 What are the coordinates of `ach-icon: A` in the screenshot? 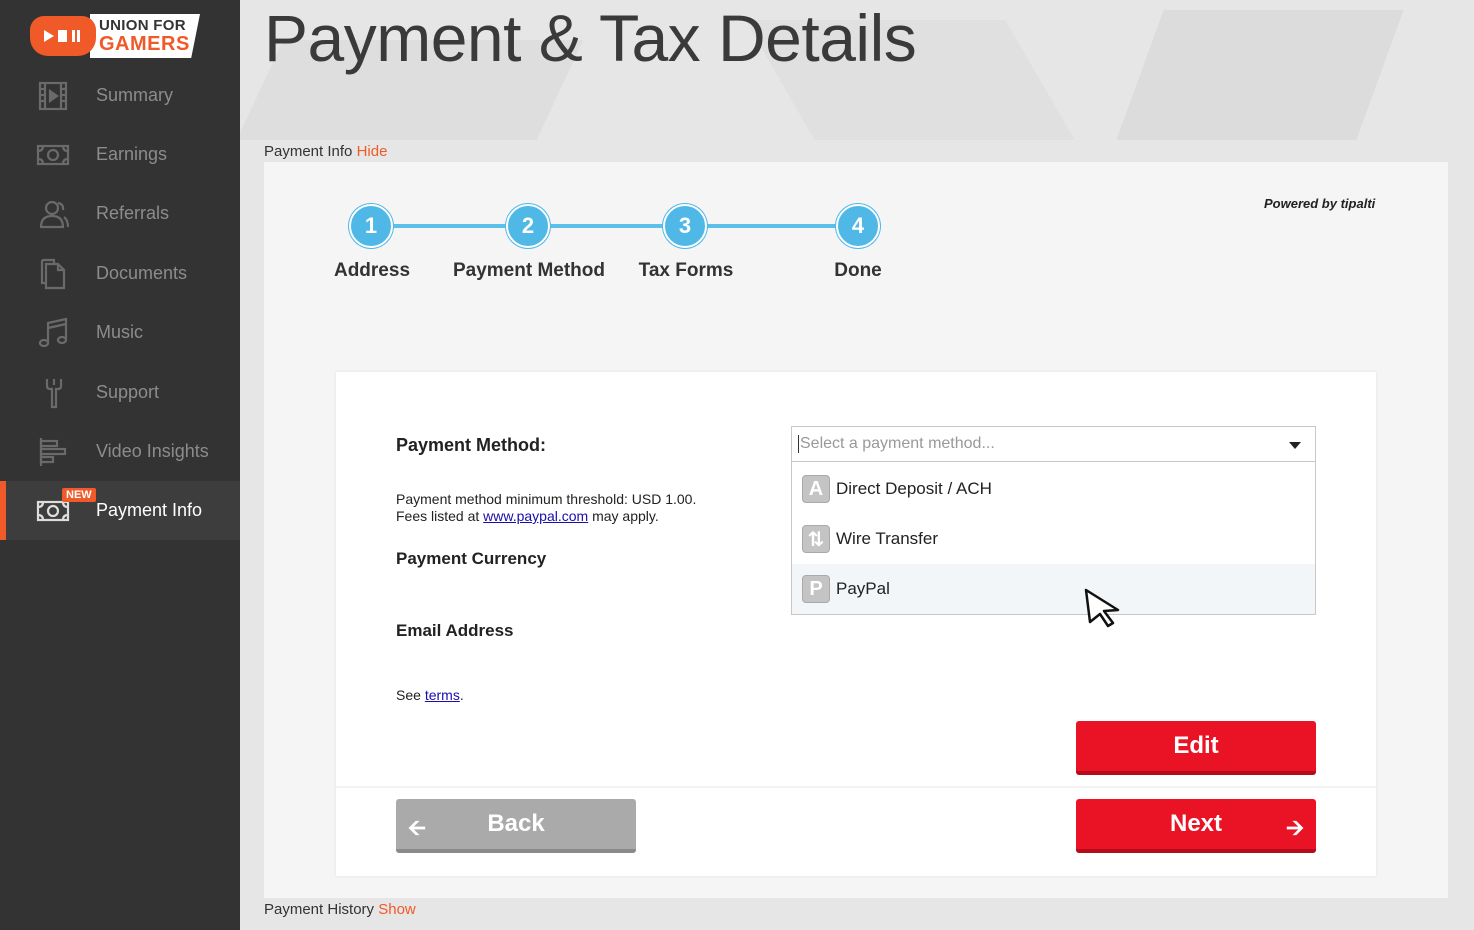 It's located at (816, 489).